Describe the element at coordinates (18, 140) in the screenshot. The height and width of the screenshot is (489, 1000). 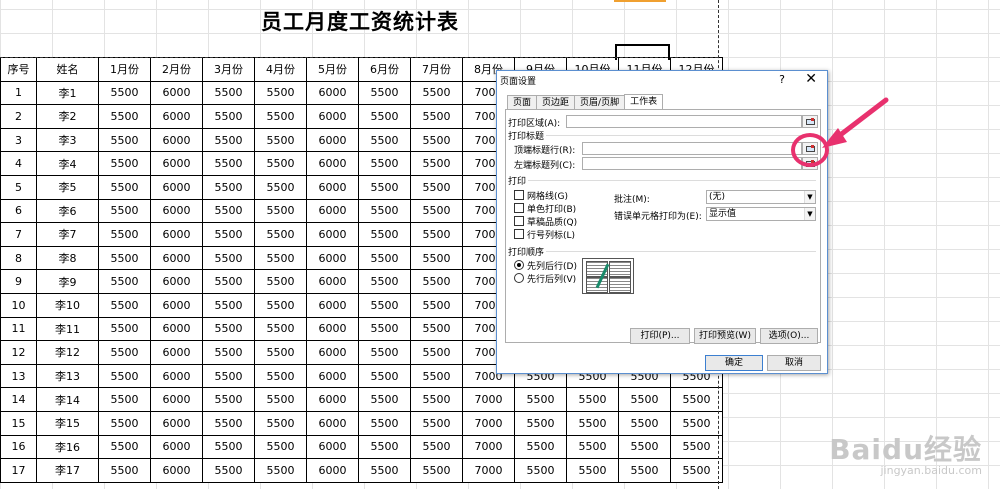
I see `table-cell: 3` at that location.